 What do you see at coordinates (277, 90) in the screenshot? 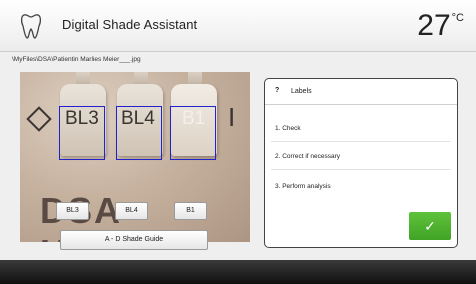
I see `question-icon: ?` at bounding box center [277, 90].